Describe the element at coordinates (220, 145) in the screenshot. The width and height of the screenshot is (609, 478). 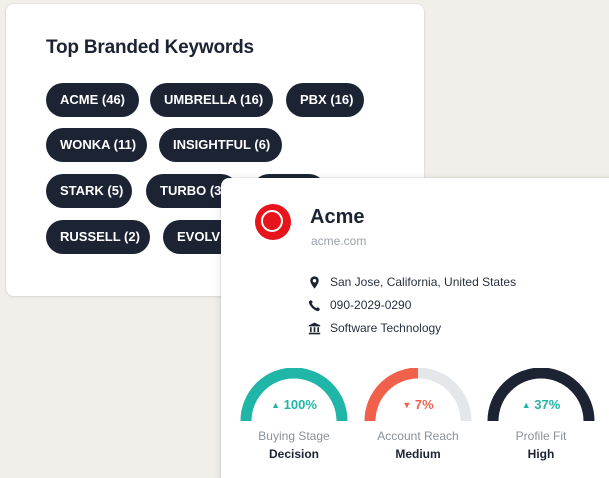
I see `keyword-chip: INSIGHTFUL (6)` at that location.